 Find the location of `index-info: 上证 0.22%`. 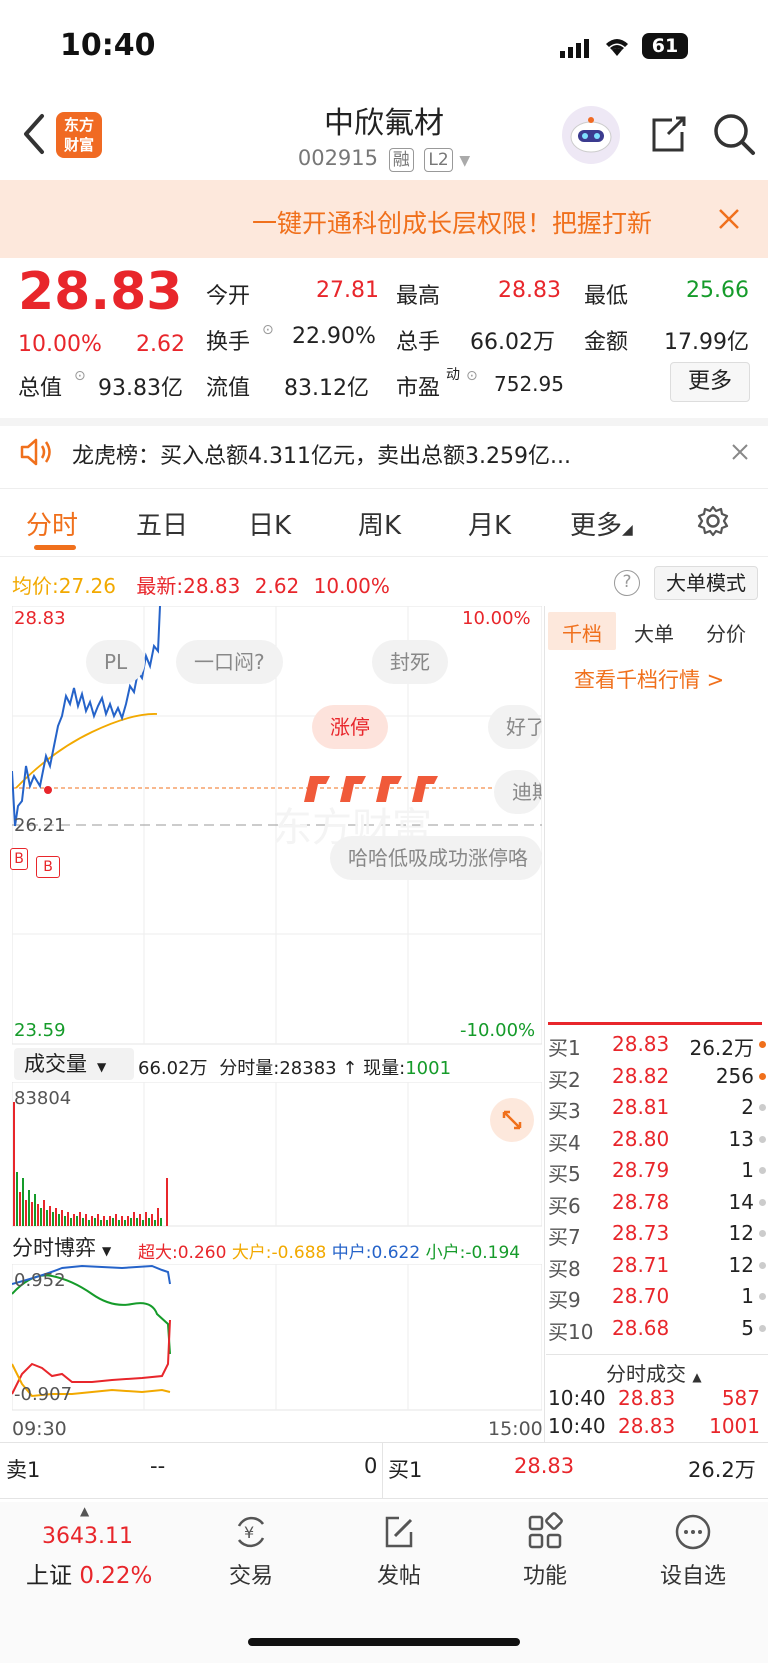

index-info: 上证 0.22% is located at coordinates (89, 1573).